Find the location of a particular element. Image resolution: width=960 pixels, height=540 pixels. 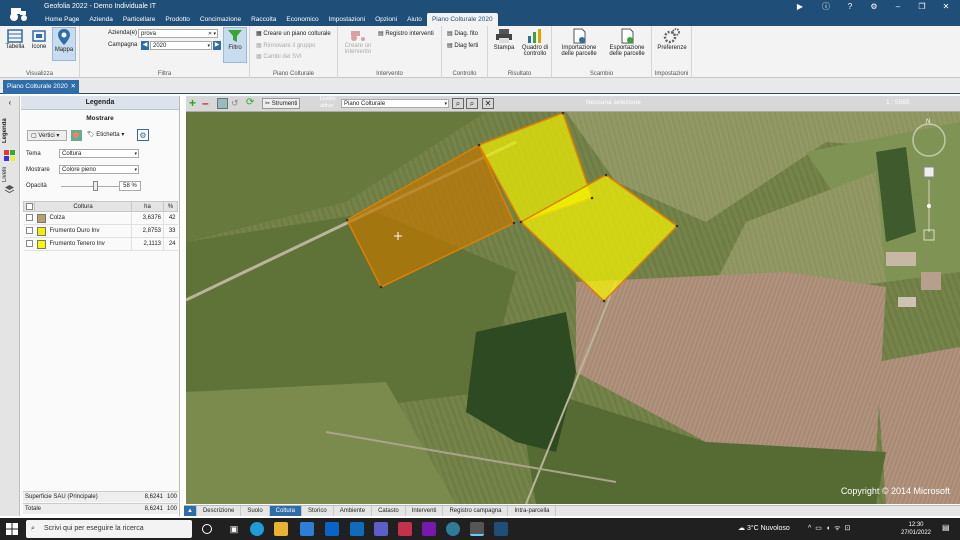

azienda-select: prova ✕ ▾ is located at coordinates (178, 33).